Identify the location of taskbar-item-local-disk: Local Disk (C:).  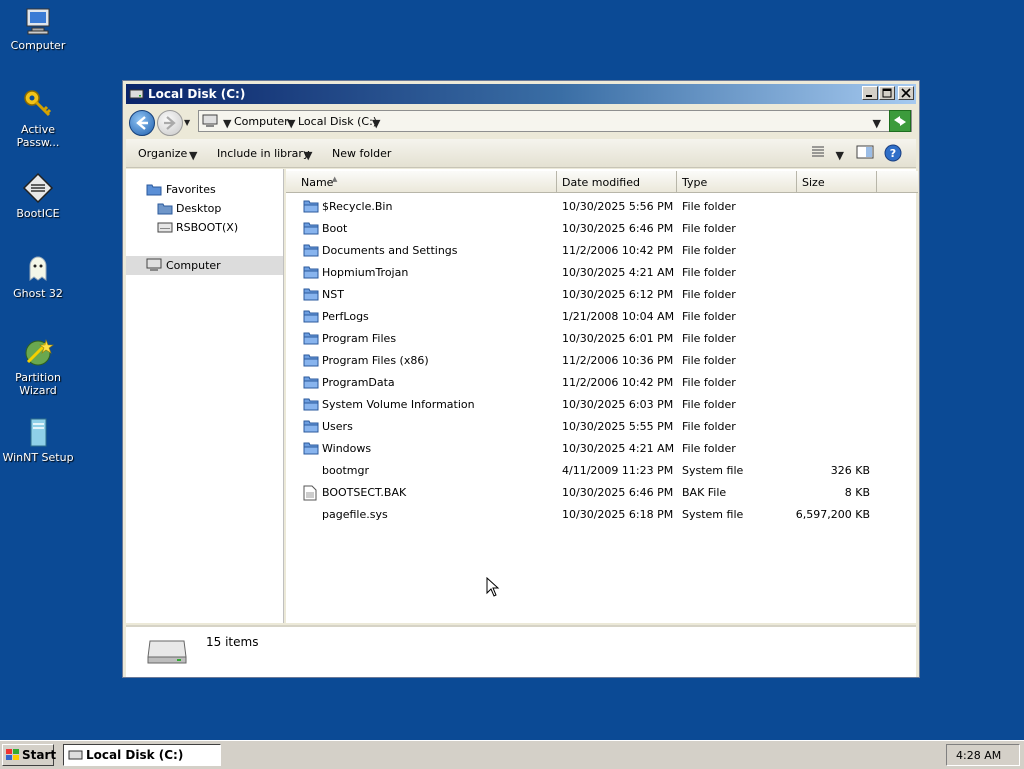
(142, 755).